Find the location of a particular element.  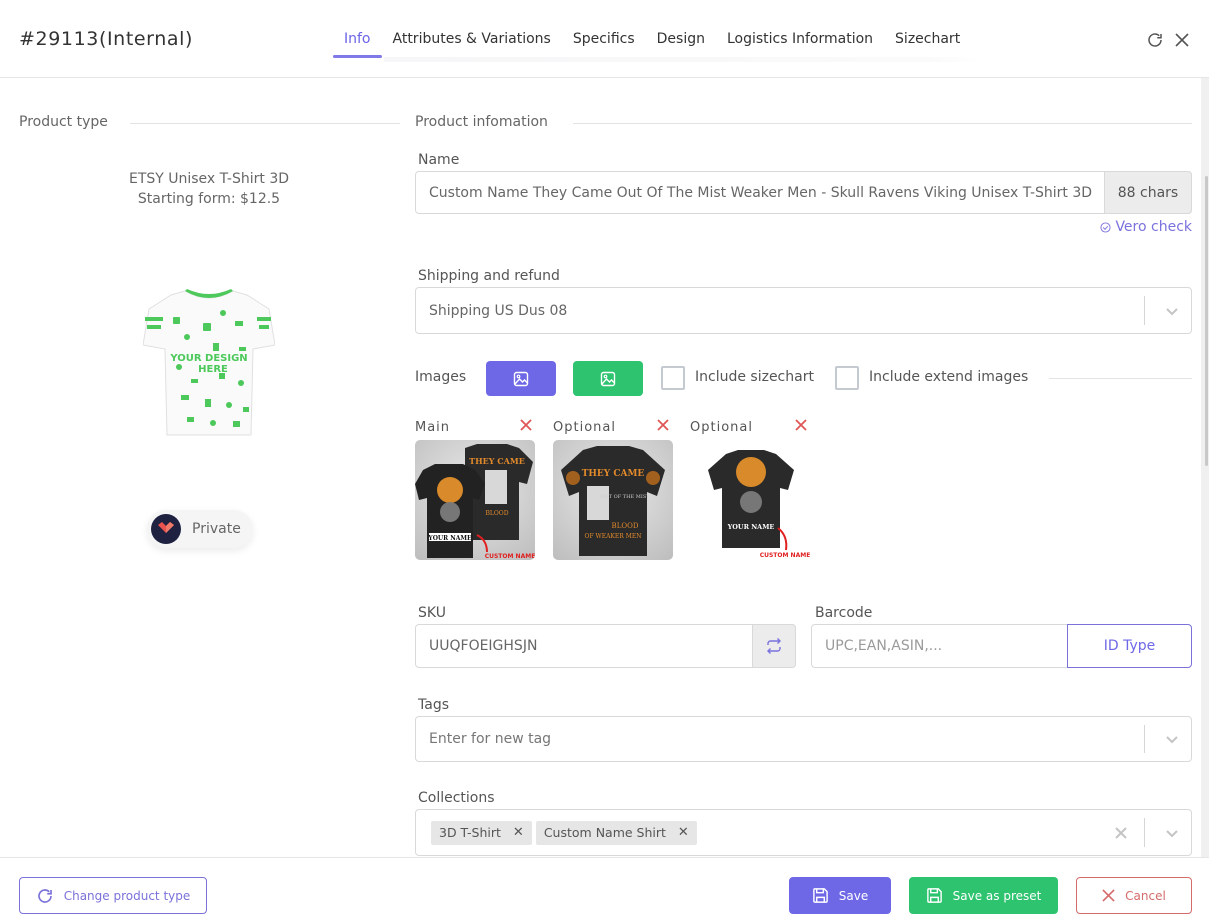

svg-text: OF WEAKER MEN is located at coordinates (613, 536).